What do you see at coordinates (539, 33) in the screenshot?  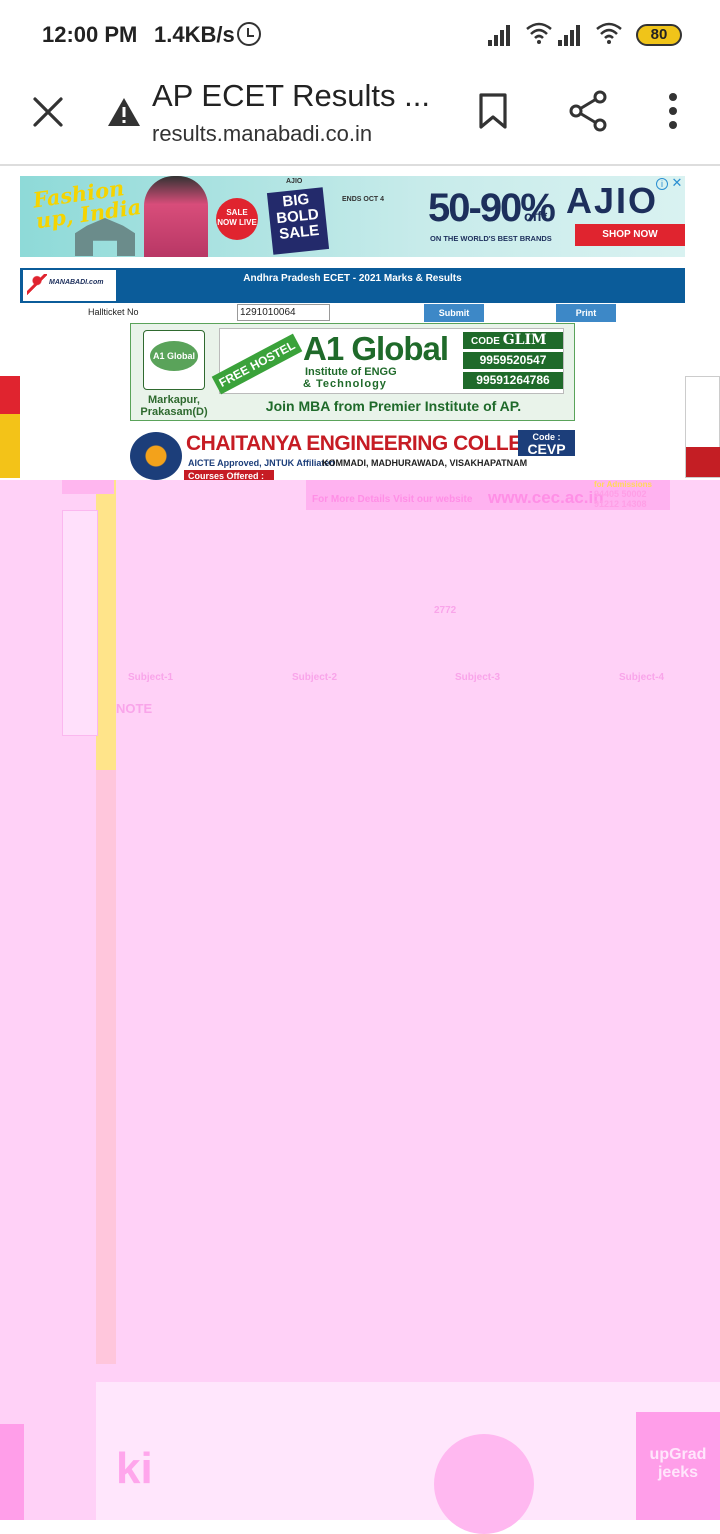 I see `wifi-icon` at bounding box center [539, 33].